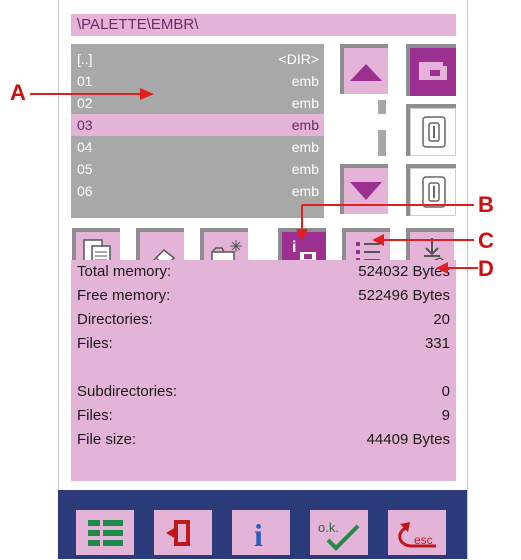 This screenshot has width=521, height=560. Describe the element at coordinates (263, 25) in the screenshot. I see `current-path: \PALETTE\EMBR\` at that location.